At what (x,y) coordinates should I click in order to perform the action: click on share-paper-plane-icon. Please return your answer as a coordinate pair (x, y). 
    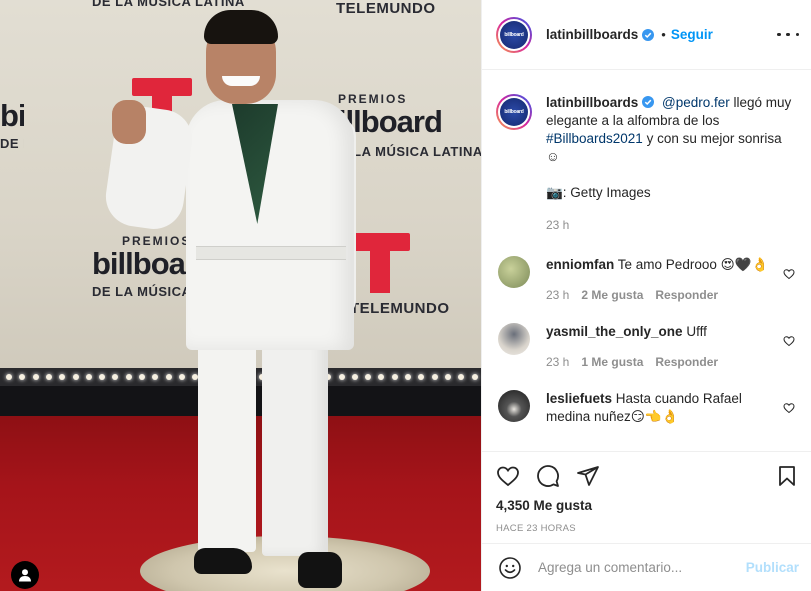
    Looking at the image, I should click on (588, 476).